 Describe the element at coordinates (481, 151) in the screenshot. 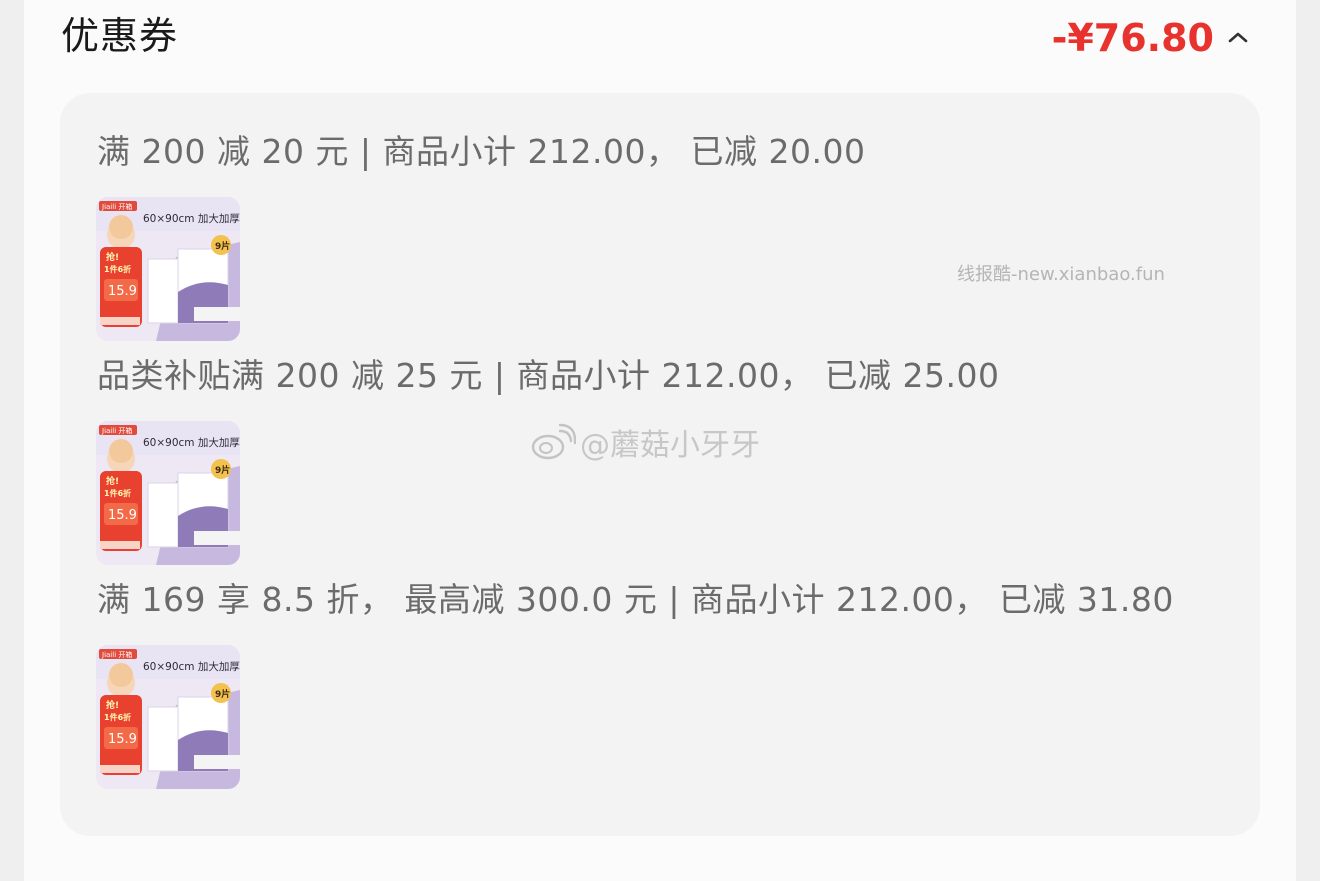

I see `coupon-rule-text: 满 200 减 20 元 | 商品小计 212.00， 已减 20.00` at that location.